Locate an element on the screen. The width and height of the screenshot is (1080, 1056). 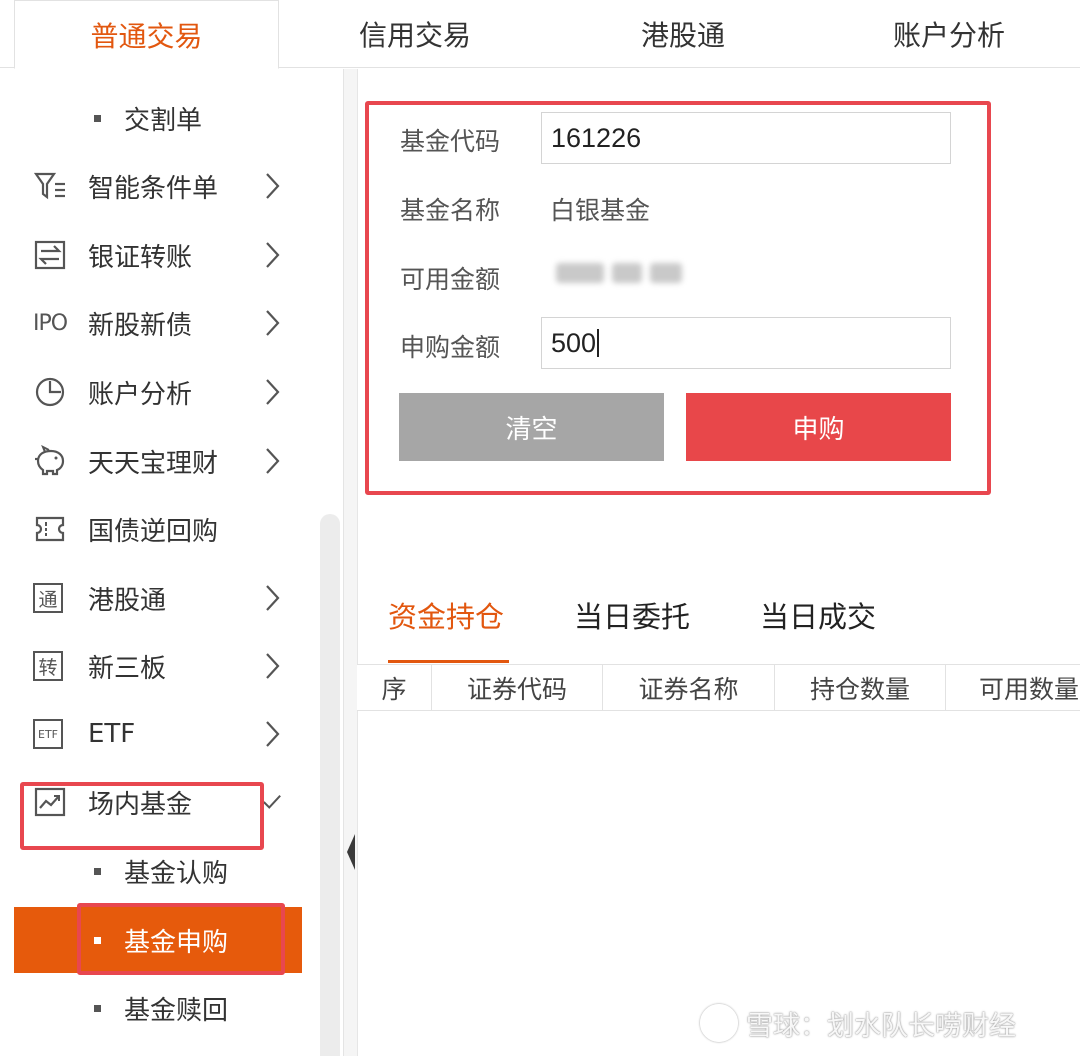
tab-label: 信用交易 is located at coordinates (414, 35).